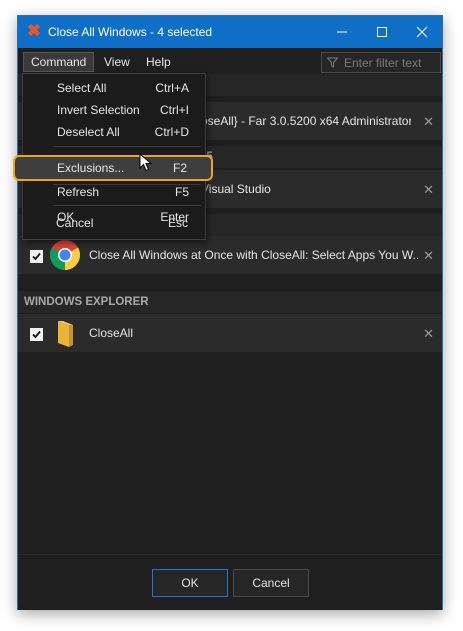  What do you see at coordinates (174, 110) in the screenshot?
I see `menu-item-shortcut: Ctrl+I` at bounding box center [174, 110].